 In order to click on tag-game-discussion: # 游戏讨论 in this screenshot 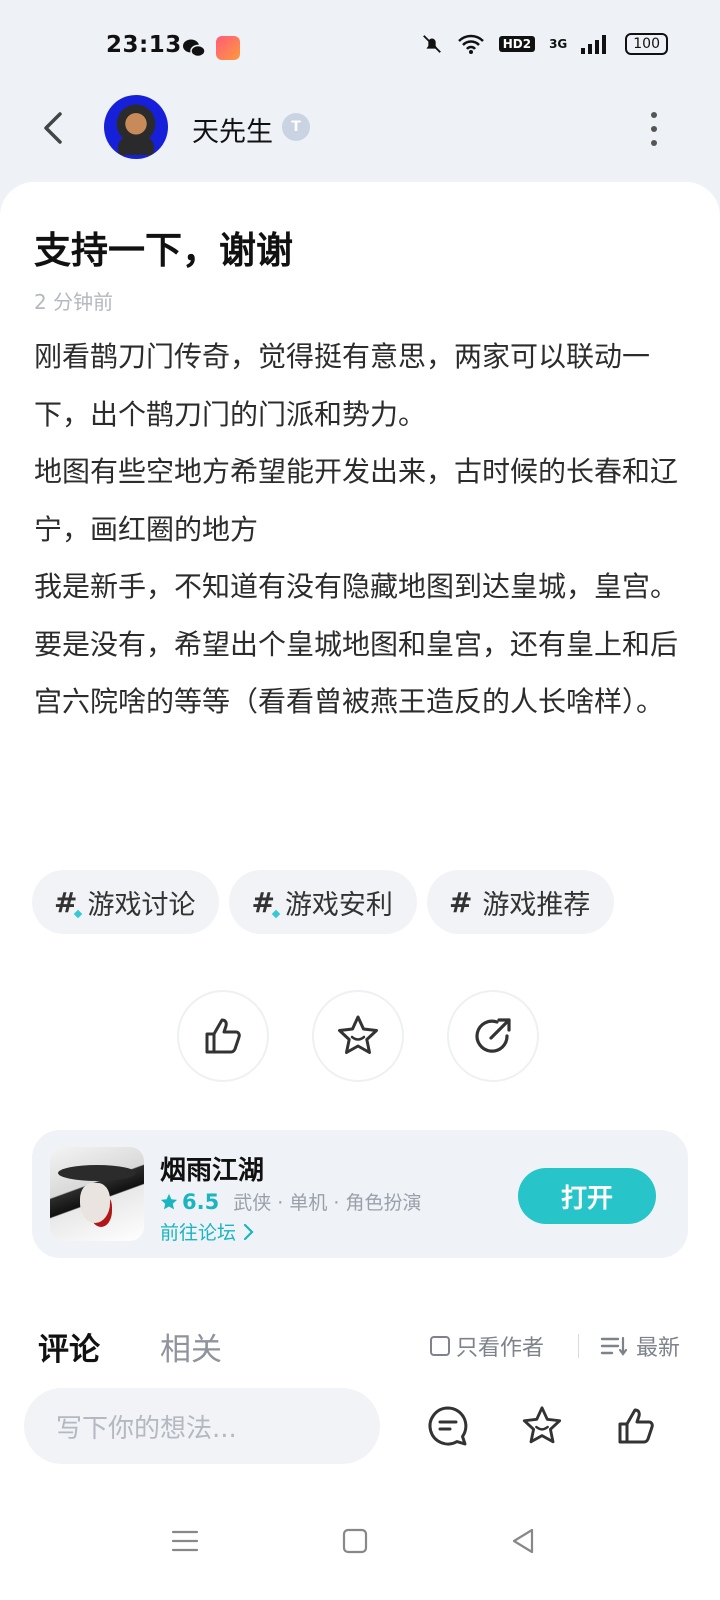, I will do `click(126, 902)`.